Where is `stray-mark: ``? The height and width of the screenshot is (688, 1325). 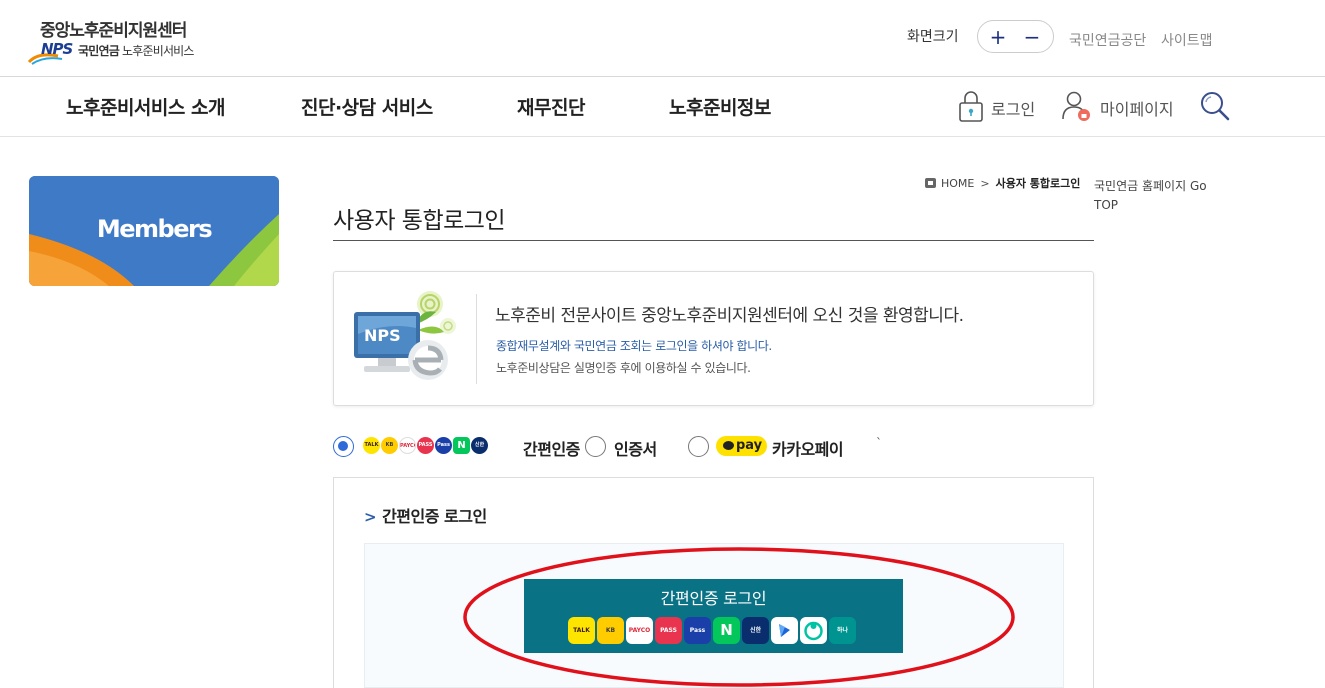
stray-mark: ` is located at coordinates (879, 443).